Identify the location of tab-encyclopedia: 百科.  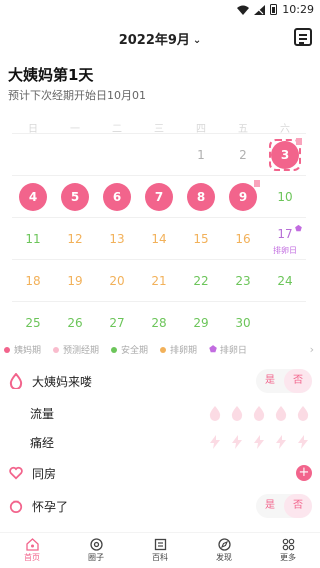
(160, 550).